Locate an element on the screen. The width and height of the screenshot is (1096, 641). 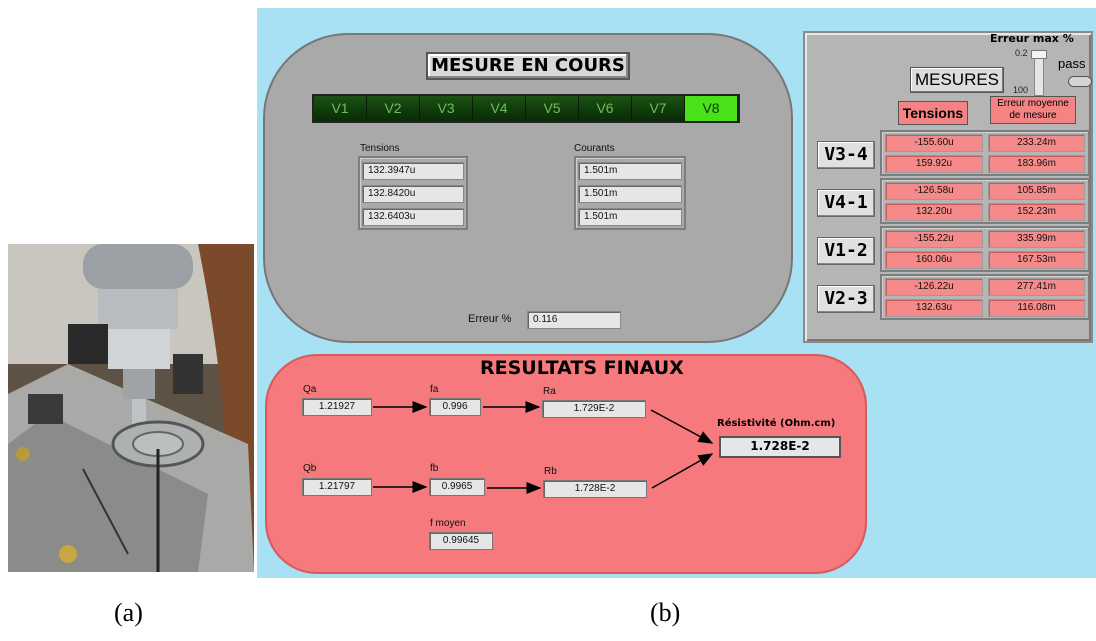
caption-a: (a) is located at coordinates (128, 612).